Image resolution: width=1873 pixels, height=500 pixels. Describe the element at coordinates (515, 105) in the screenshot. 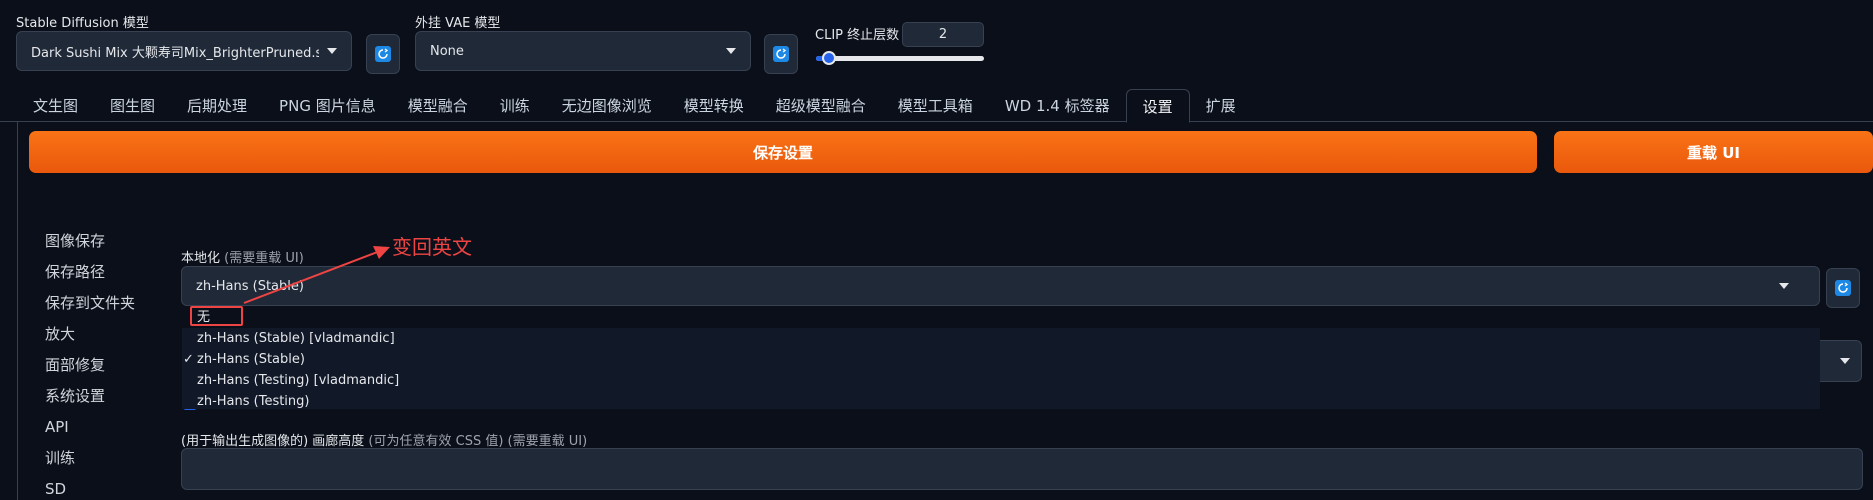

I see `tab-5: 训练` at that location.